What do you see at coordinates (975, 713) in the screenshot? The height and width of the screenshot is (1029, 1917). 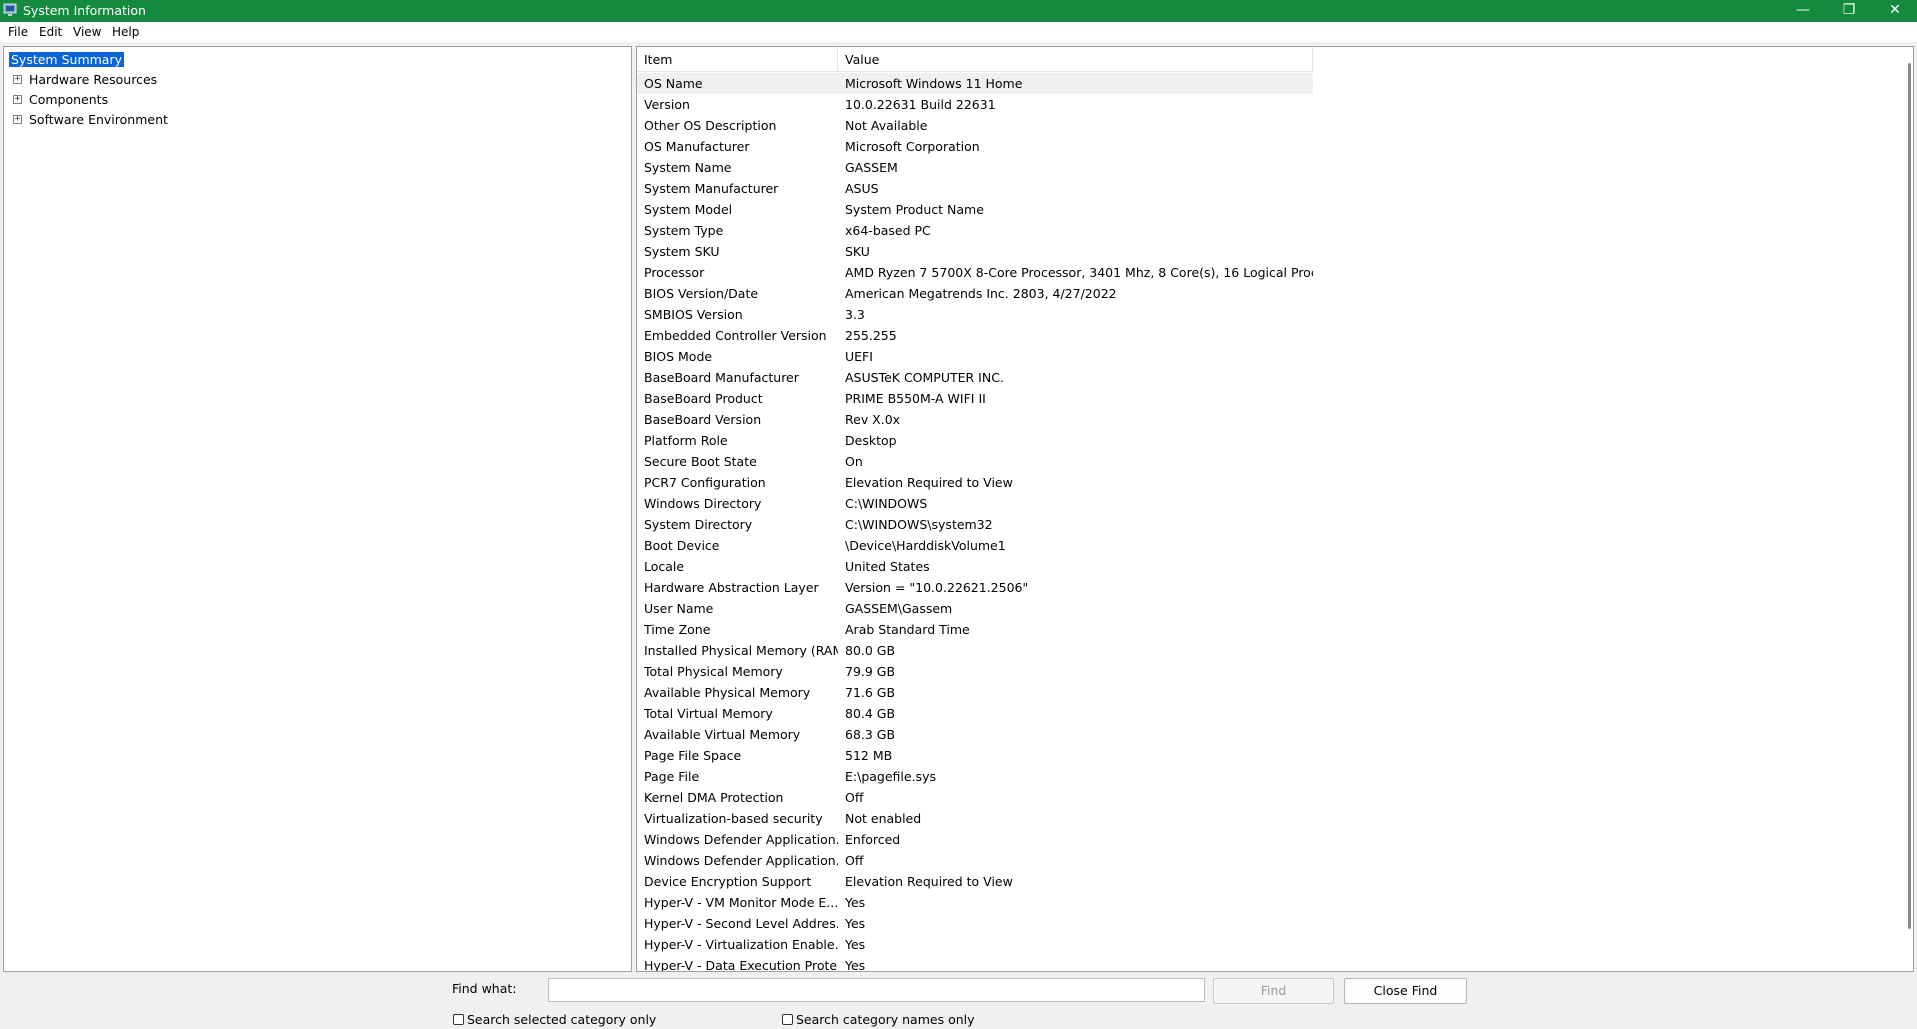 I see `table-row: Total Virtual Memory 80.4 GB` at bounding box center [975, 713].